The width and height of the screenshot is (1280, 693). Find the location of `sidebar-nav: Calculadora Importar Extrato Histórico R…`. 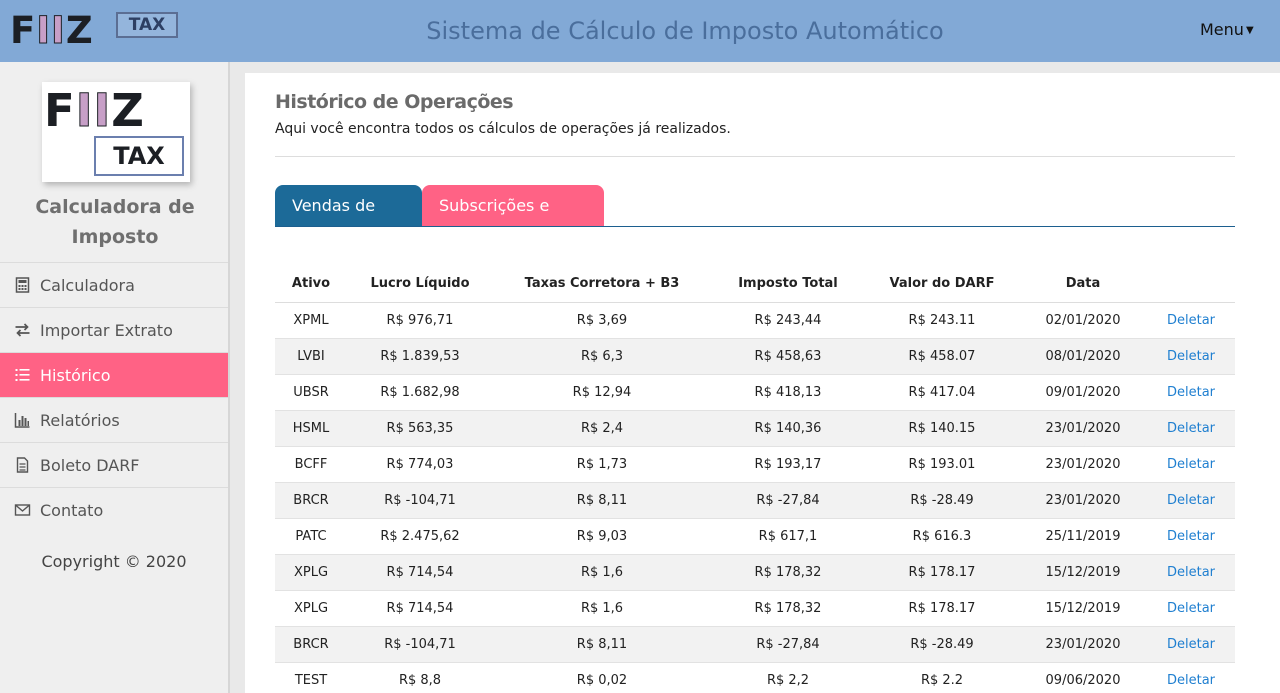

sidebar-nav: Calculadora Importar Extrato Histórico R… is located at coordinates (114, 397).